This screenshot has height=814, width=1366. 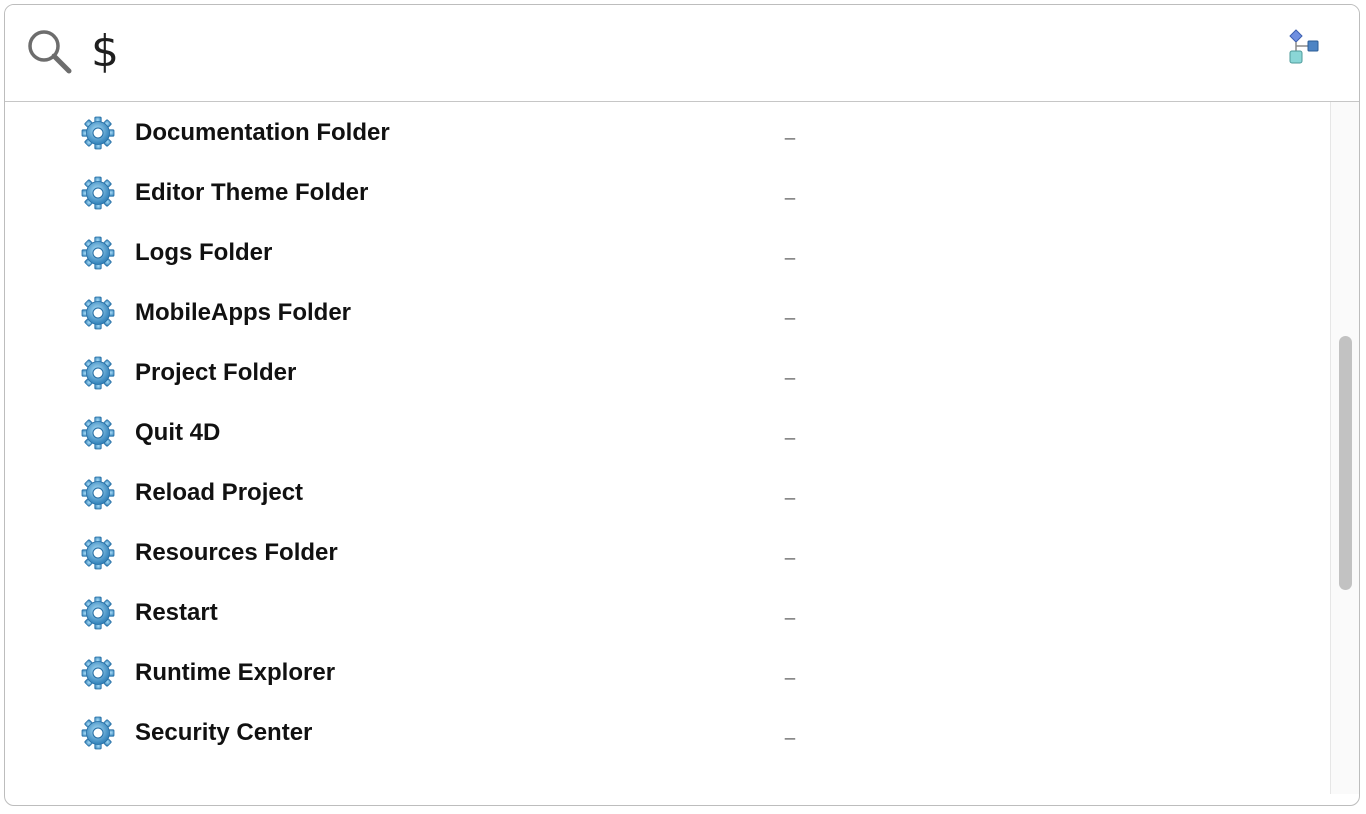 I want to click on list-item-label: MobileApps Folder, so click(x=243, y=312).